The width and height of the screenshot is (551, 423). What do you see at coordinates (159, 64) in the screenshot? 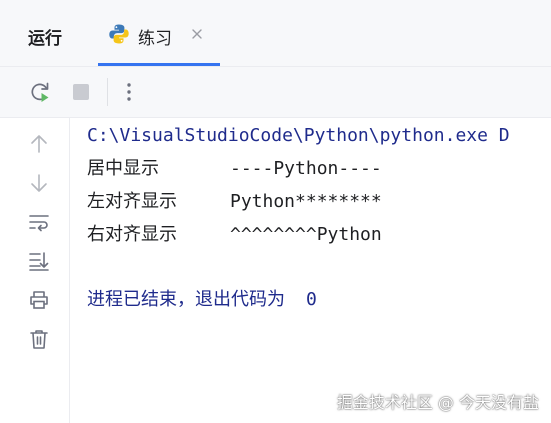
I see `active-tab-indicator` at bounding box center [159, 64].